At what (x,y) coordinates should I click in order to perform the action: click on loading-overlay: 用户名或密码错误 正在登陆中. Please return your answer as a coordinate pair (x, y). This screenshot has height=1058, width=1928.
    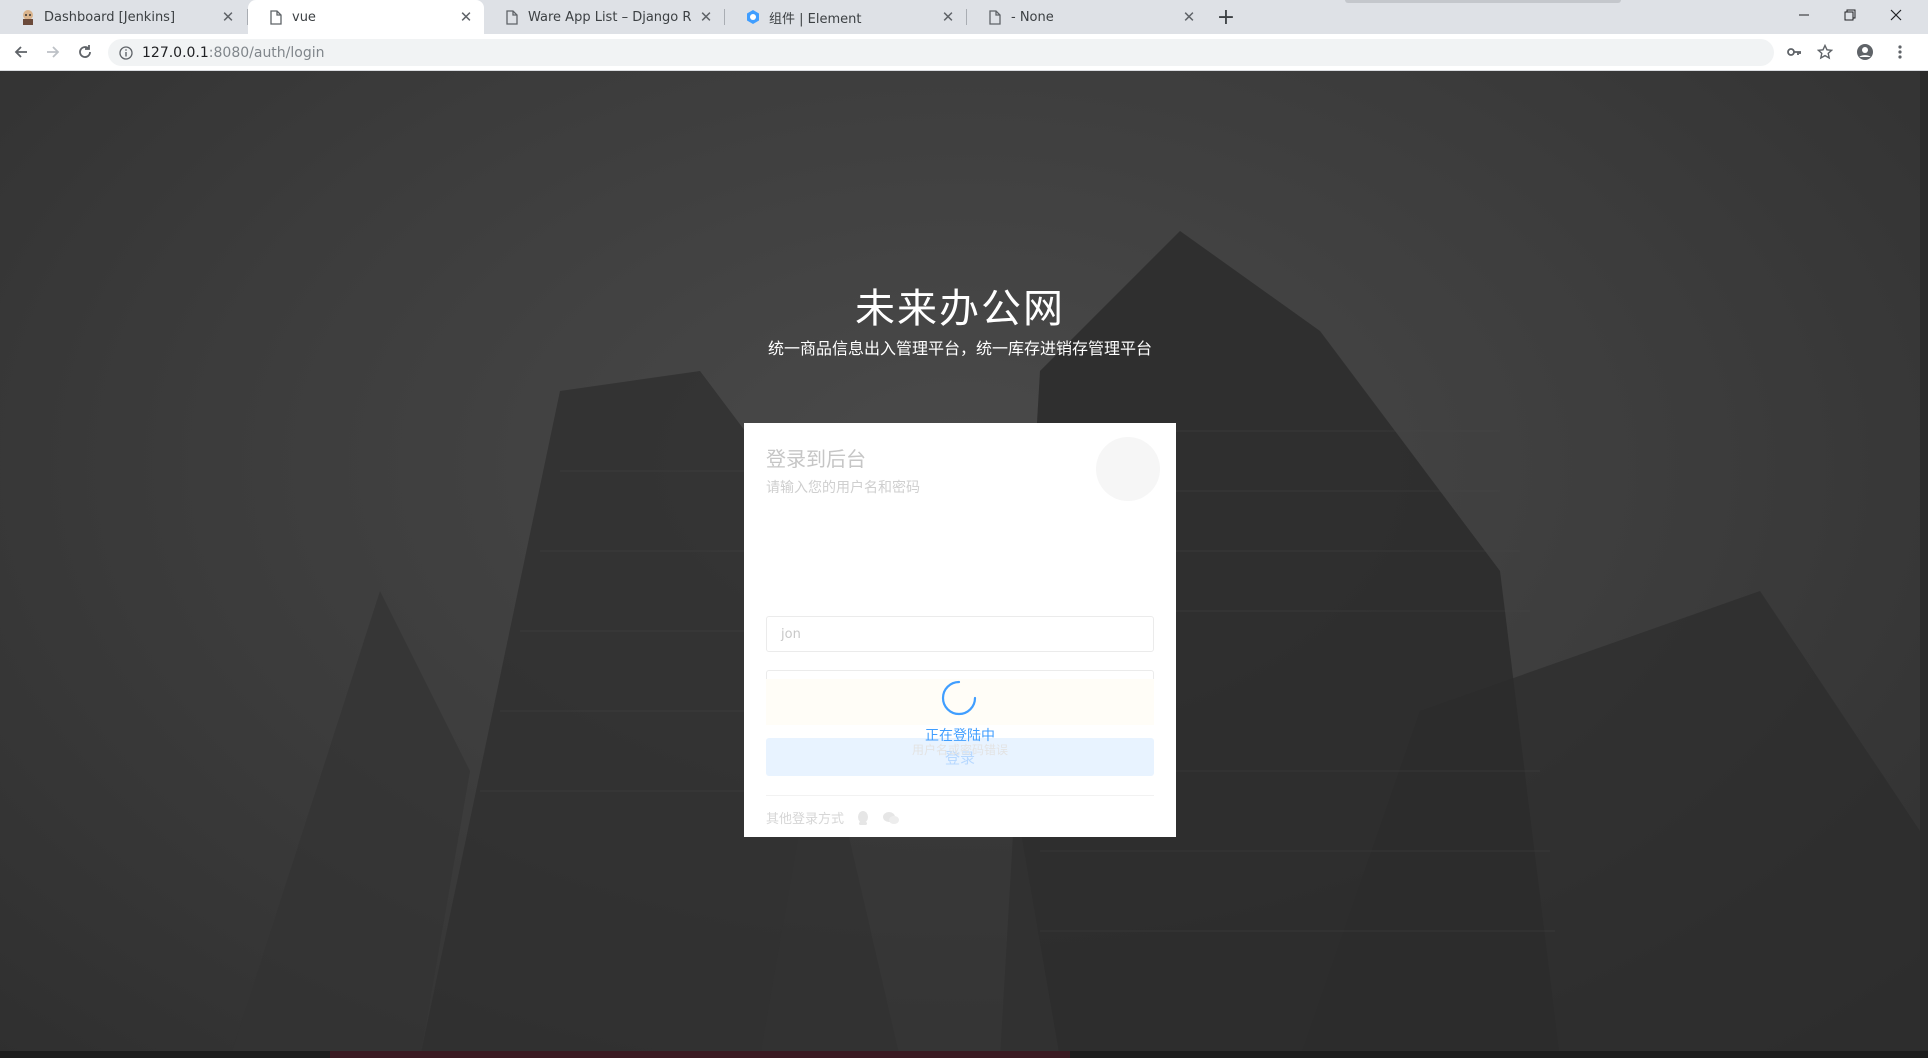
    Looking at the image, I should click on (960, 630).